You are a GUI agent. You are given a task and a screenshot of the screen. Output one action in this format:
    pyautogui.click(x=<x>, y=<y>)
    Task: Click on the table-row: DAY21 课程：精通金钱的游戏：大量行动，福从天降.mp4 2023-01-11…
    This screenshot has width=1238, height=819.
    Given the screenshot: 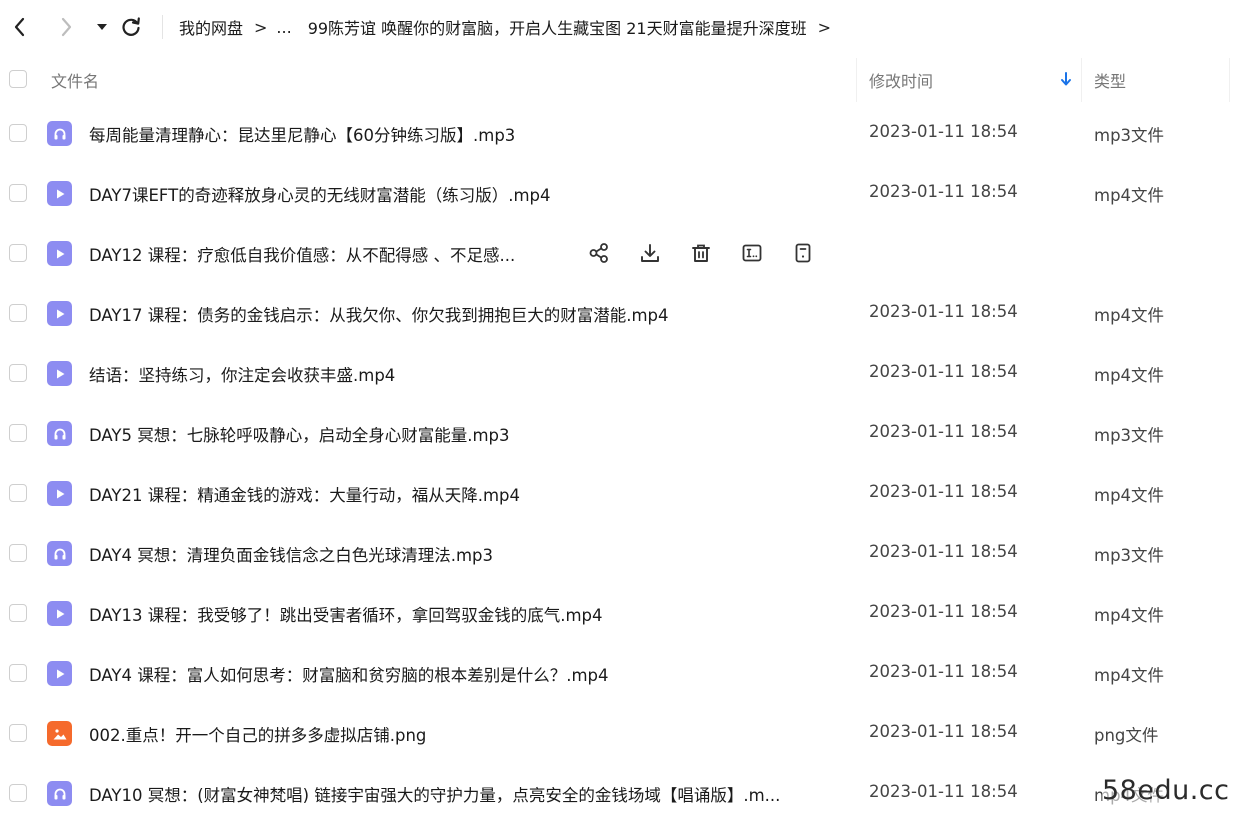 What is the action you would take?
    pyautogui.click(x=619, y=494)
    